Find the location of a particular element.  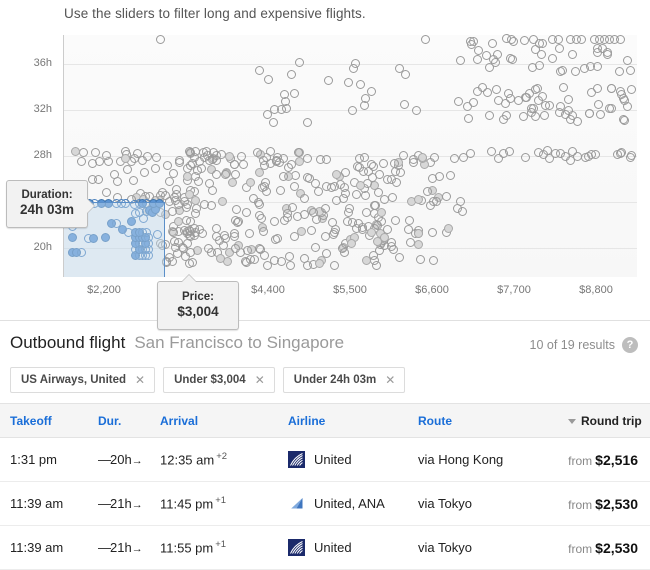

duration-dash: — is located at coordinates (104, 503).